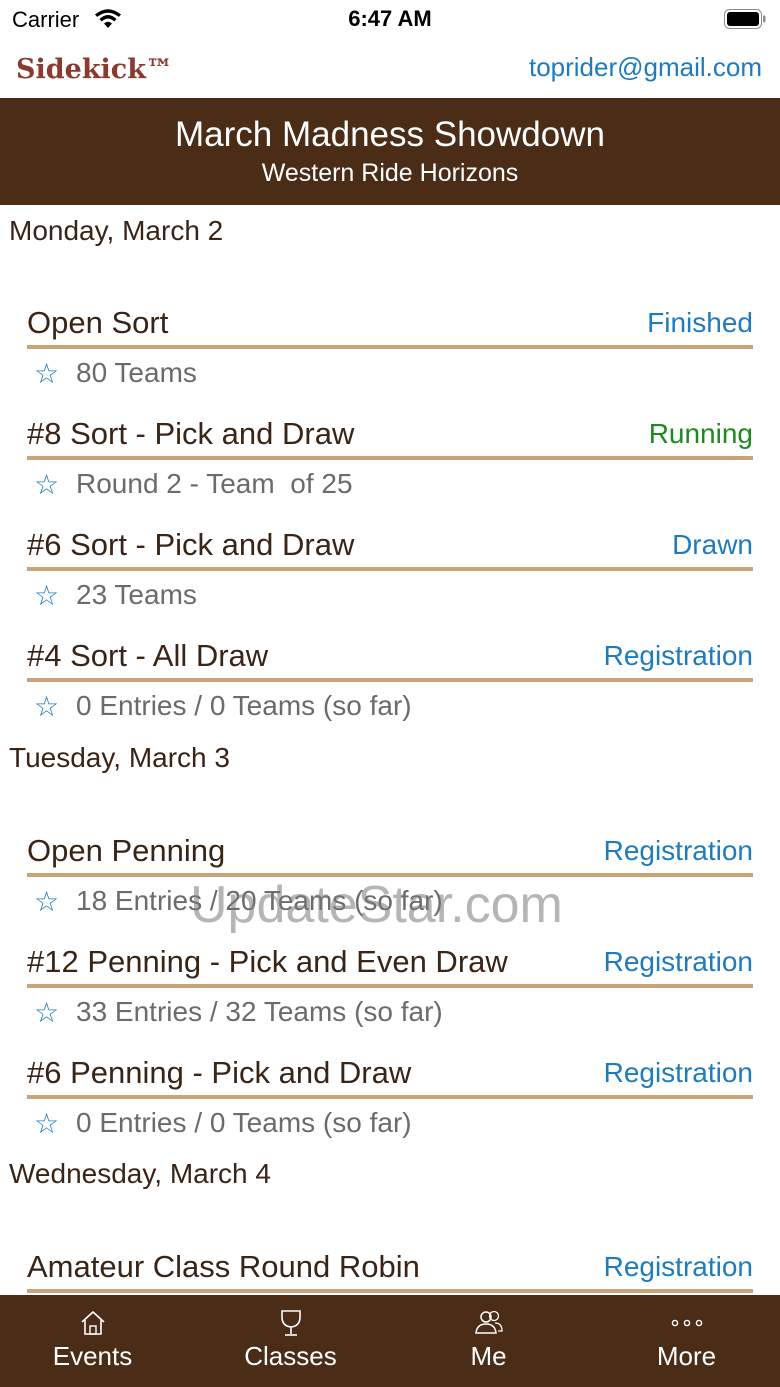 The image size is (780, 1387). What do you see at coordinates (94, 69) in the screenshot?
I see `brand-logo: Sidekick™` at bounding box center [94, 69].